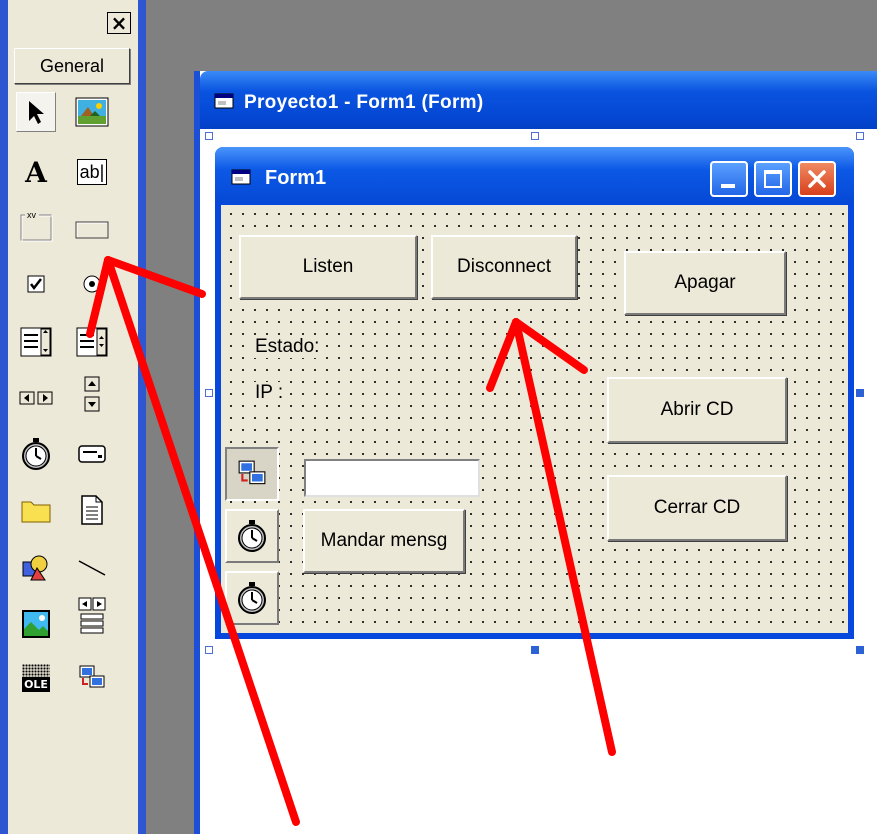  I want to click on combobox-tool-icon, so click(36, 342).